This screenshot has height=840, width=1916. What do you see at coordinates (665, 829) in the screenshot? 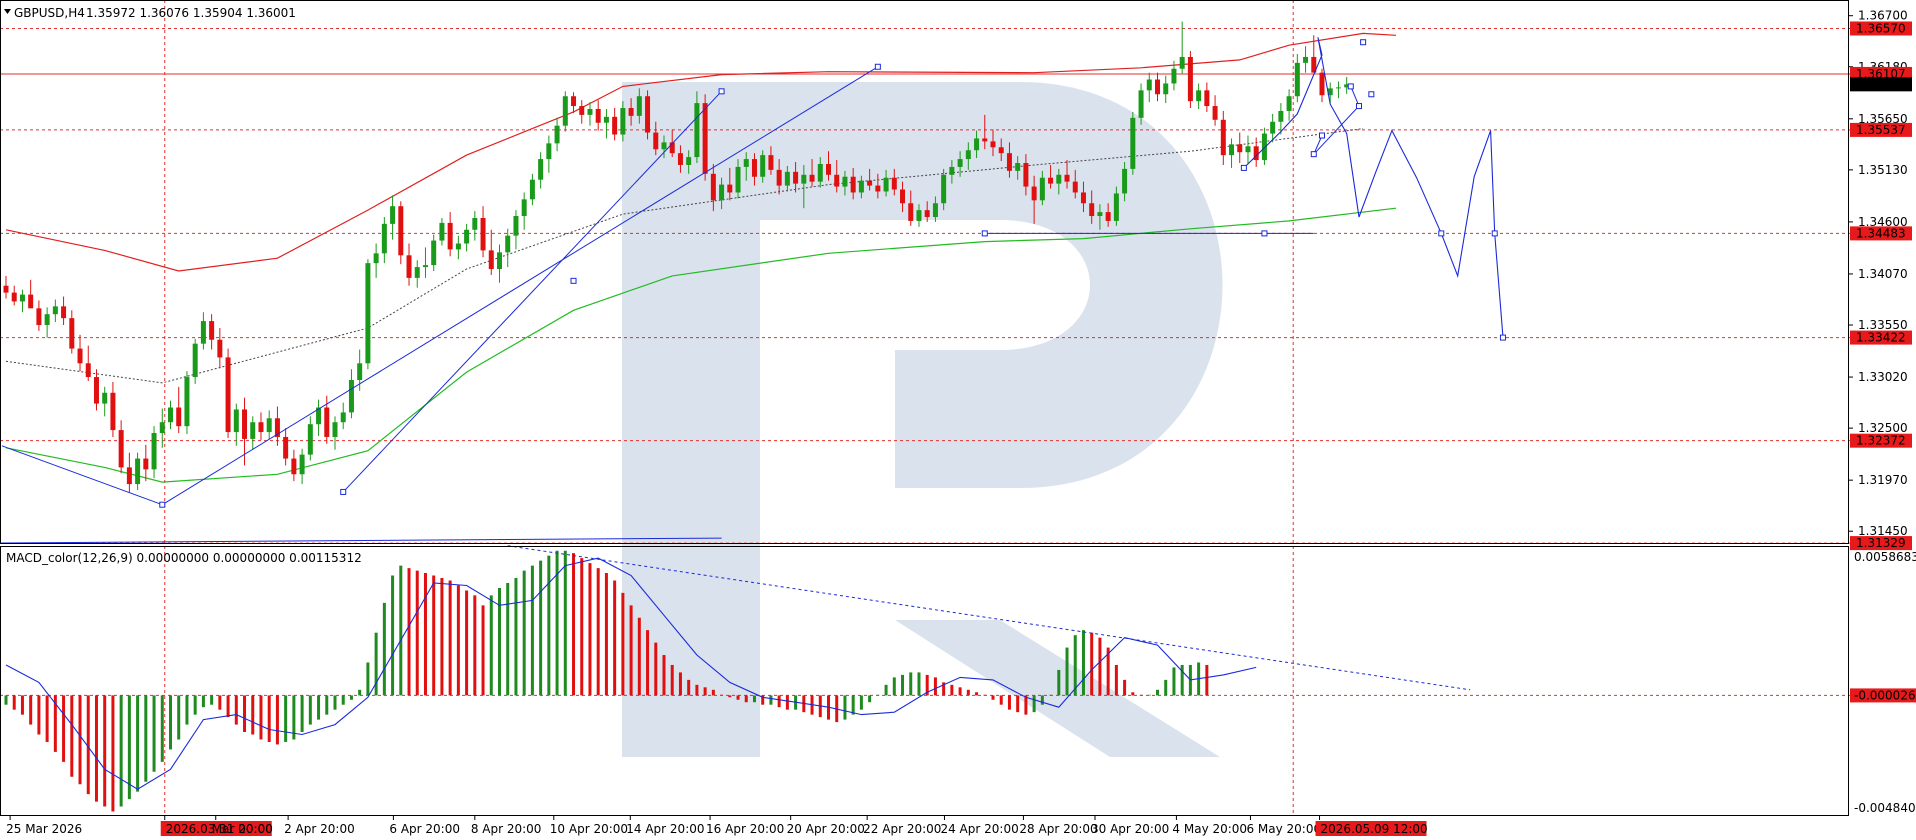
I see `time-tick-label: 14 Apr 20:00` at bounding box center [665, 829].